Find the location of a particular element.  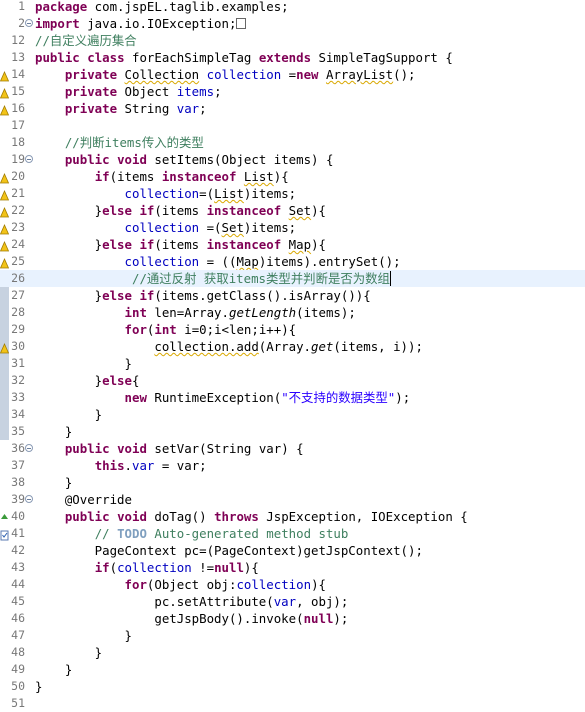

code-token: != is located at coordinates (203, 567).